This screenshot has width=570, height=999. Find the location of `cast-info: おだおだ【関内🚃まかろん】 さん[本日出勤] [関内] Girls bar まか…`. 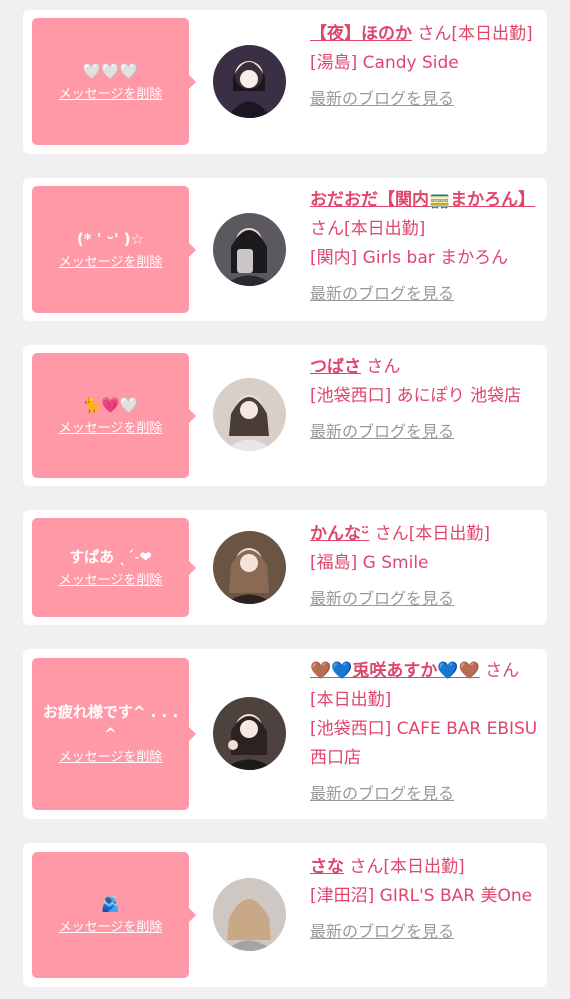

cast-info: おだおだ【関内🚃まかろん】 さん[本日出勤] [関内] Girls bar まか… is located at coordinates (425, 247).